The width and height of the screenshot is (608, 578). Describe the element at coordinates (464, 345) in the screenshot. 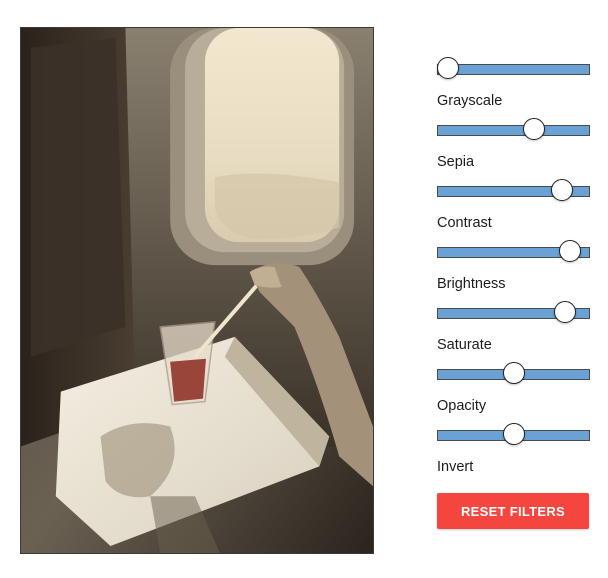

I see `saturate-label: Saturate` at that location.